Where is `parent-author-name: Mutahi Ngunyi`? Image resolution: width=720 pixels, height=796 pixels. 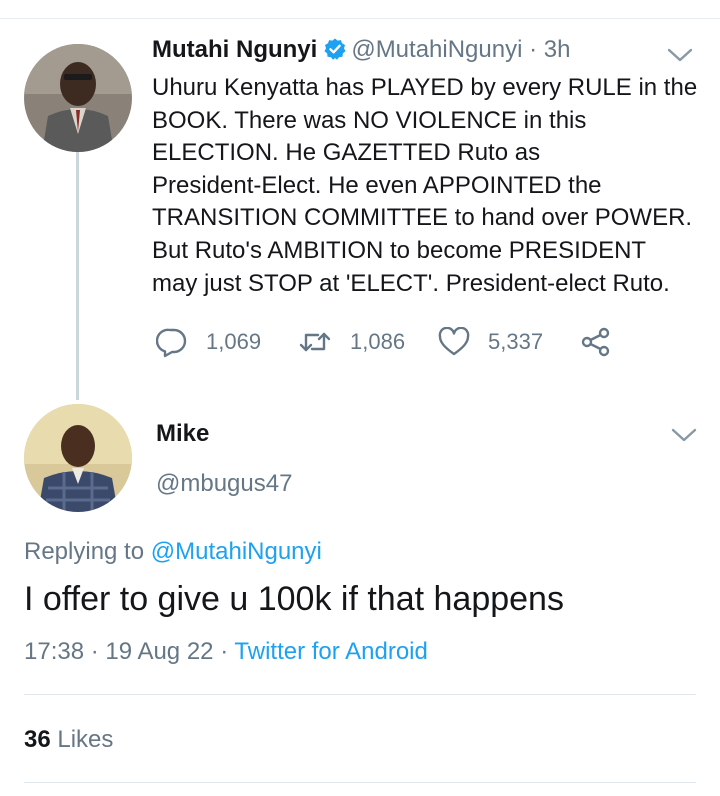 parent-author-name: Mutahi Ngunyi is located at coordinates (234, 49).